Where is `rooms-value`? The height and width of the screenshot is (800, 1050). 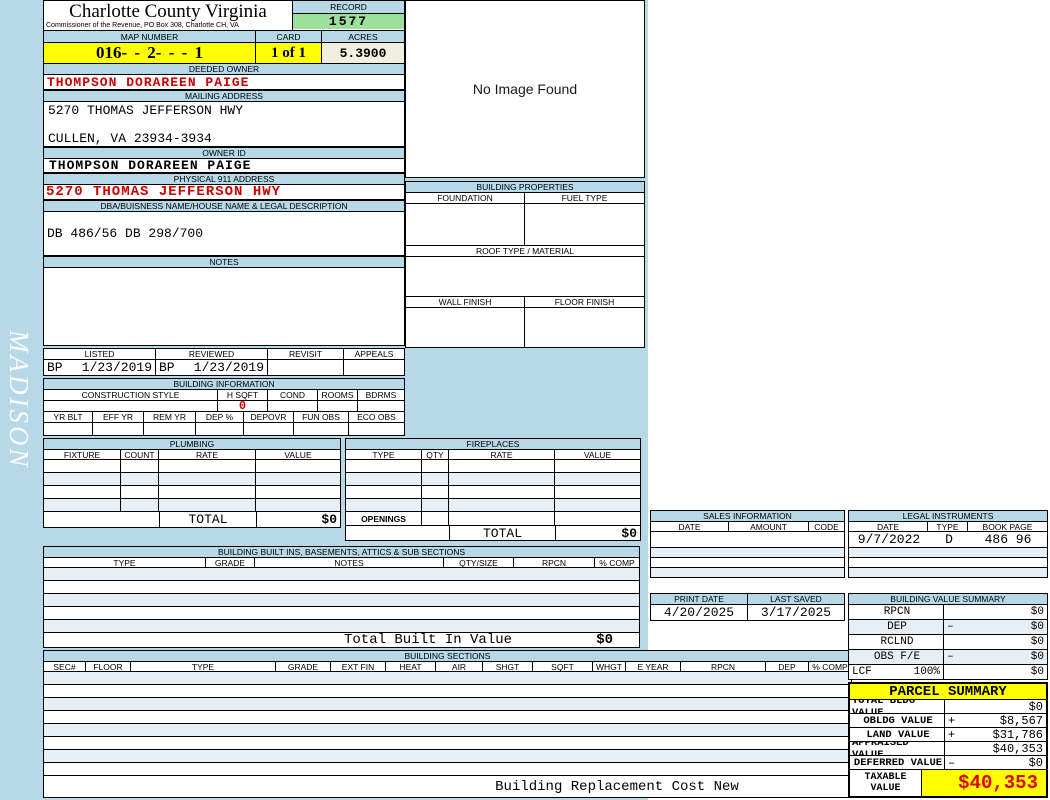 rooms-value is located at coordinates (338, 406).